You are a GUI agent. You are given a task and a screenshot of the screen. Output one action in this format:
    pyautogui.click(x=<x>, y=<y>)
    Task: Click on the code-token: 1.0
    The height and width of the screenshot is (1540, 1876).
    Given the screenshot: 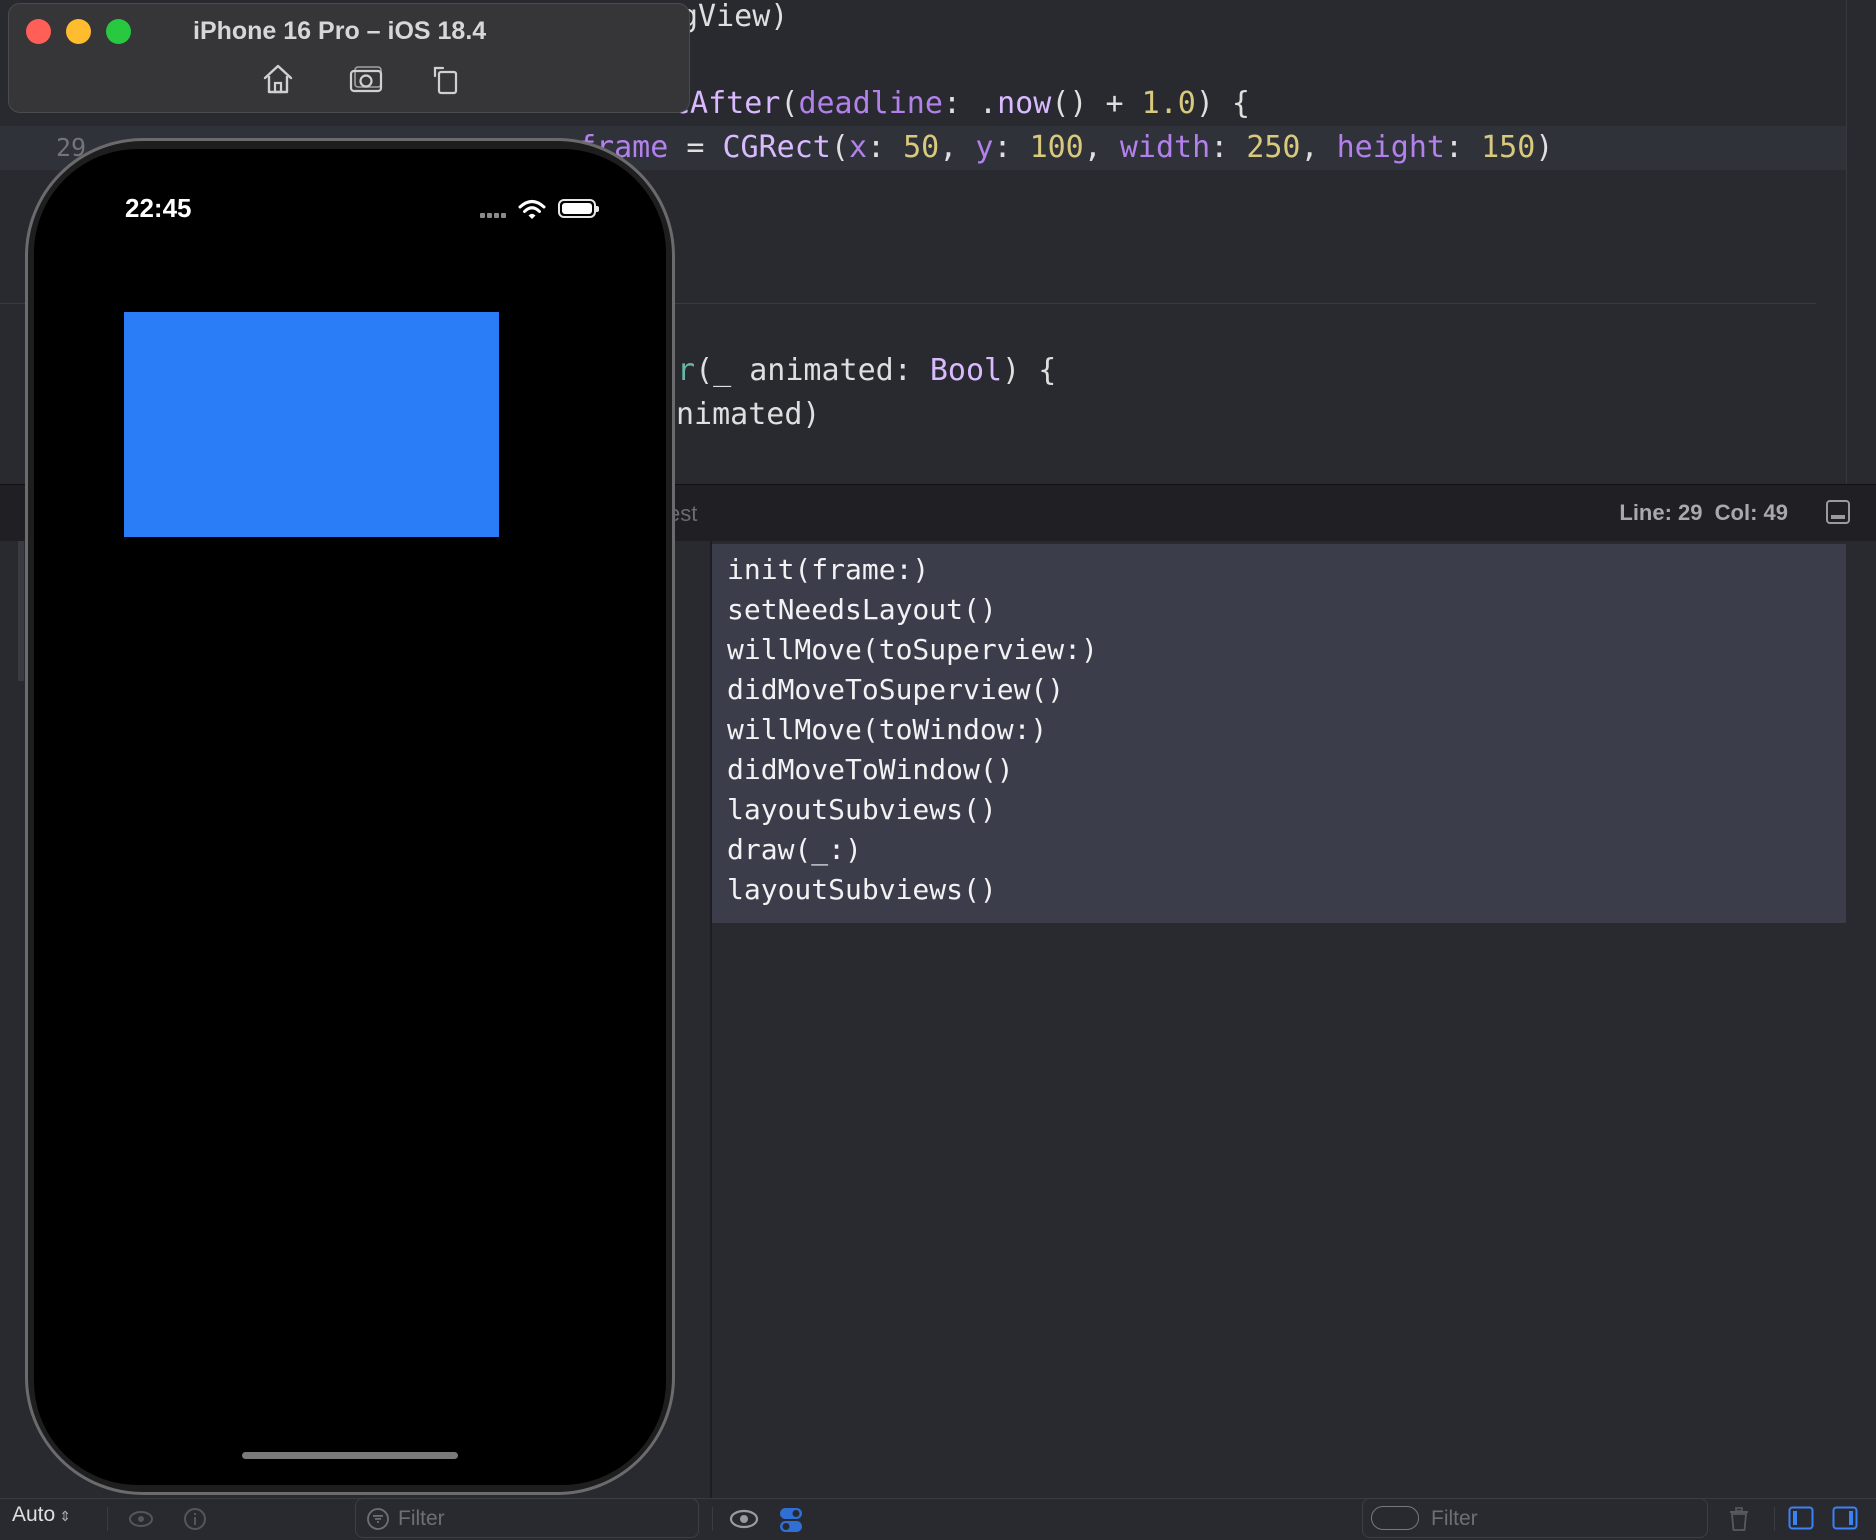 What is the action you would take?
    pyautogui.click(x=1168, y=103)
    